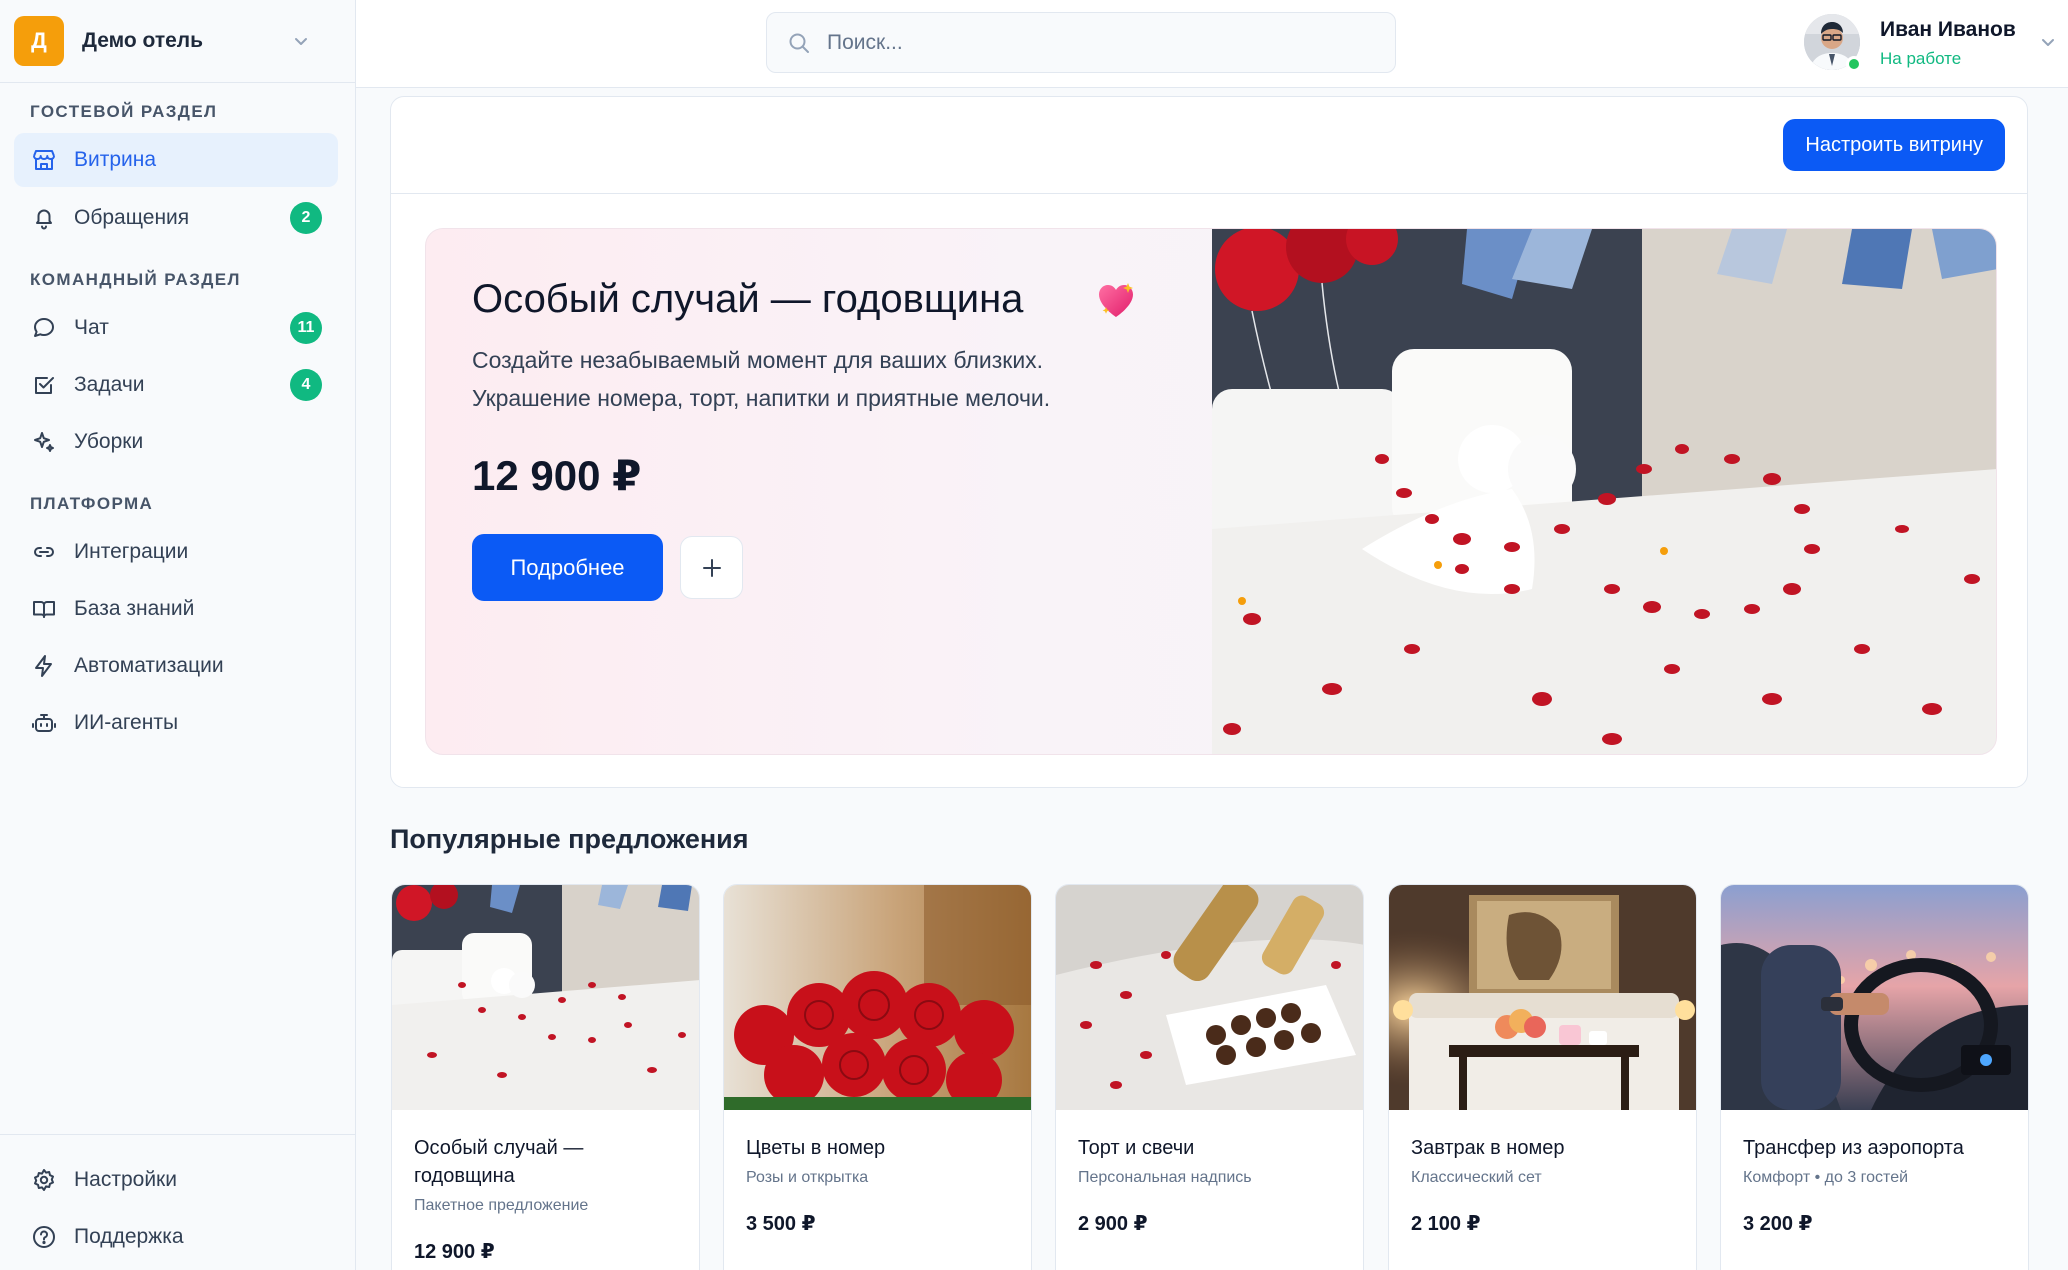 The width and height of the screenshot is (2068, 1270). What do you see at coordinates (499, 1162) in the screenshot?
I see `offer-name: Особый случай — годовщина` at bounding box center [499, 1162].